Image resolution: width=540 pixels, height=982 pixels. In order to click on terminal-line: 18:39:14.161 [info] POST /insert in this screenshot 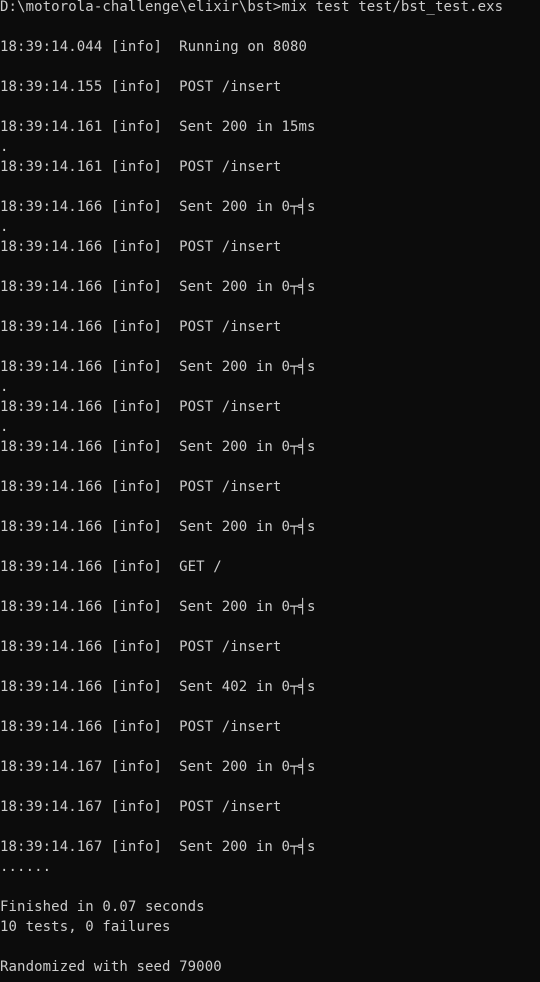, I will do `click(141, 167)`.